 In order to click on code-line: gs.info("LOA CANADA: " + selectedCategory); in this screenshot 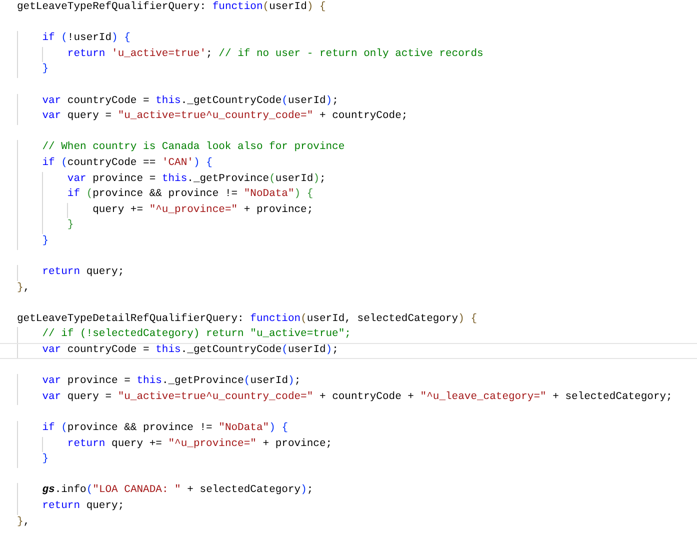, I will do `click(357, 491)`.